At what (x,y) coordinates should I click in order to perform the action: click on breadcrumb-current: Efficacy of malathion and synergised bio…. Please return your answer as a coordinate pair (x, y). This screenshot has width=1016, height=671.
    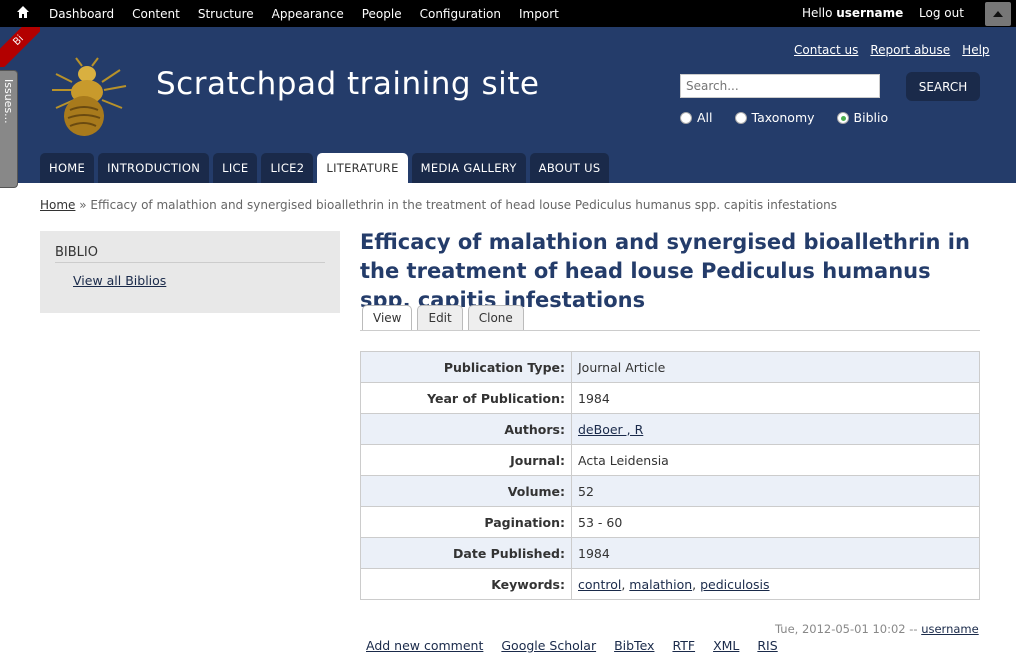
    Looking at the image, I should click on (464, 205).